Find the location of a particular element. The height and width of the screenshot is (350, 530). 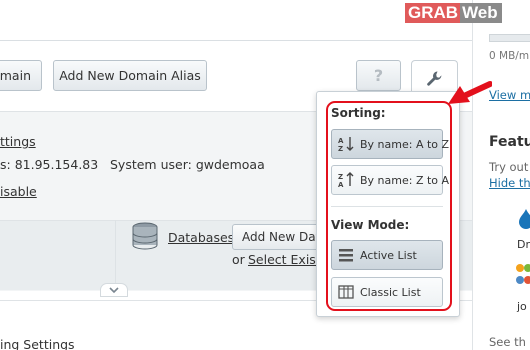

databases-link: Databases is located at coordinates (201, 237).